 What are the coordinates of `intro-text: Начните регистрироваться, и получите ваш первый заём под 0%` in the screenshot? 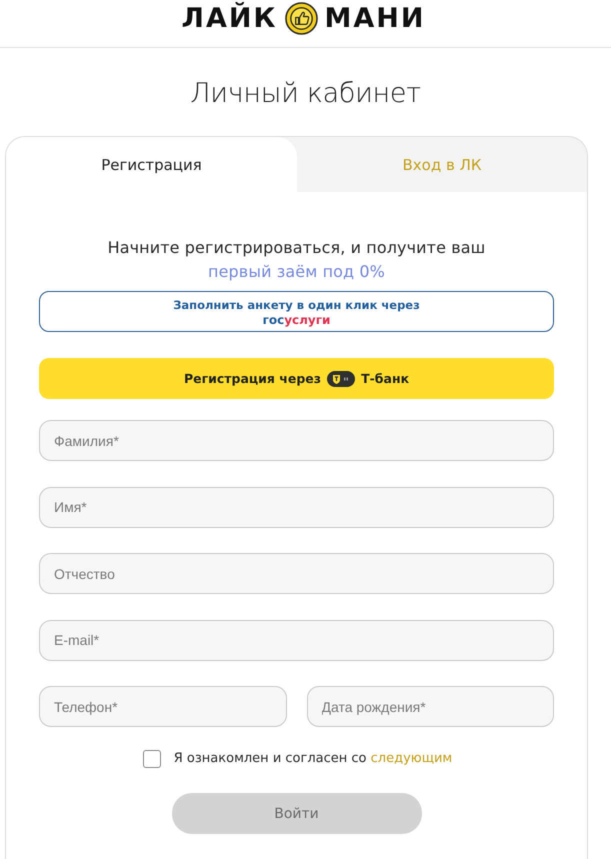 It's located at (296, 260).